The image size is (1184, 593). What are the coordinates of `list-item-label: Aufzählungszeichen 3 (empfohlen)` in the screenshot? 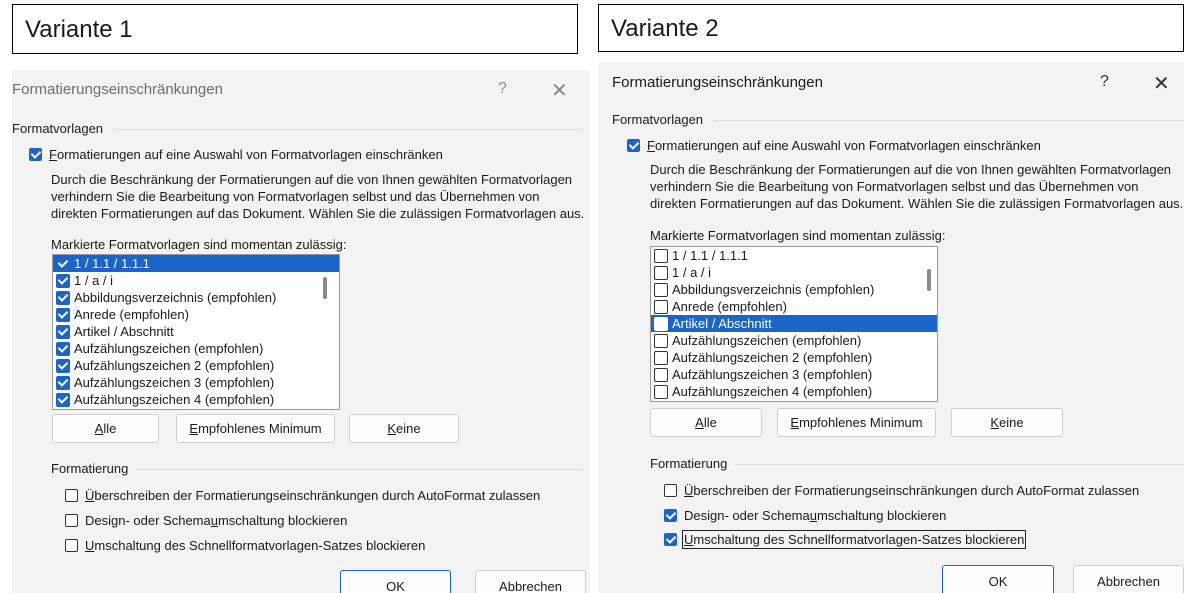 It's located at (174, 382).